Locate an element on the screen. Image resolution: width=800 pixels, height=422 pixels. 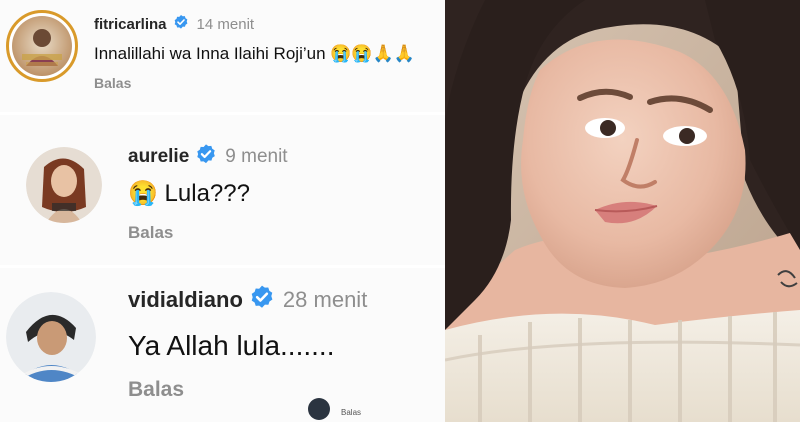
comment-text: 😭 Lula??? is located at coordinates (189, 193).